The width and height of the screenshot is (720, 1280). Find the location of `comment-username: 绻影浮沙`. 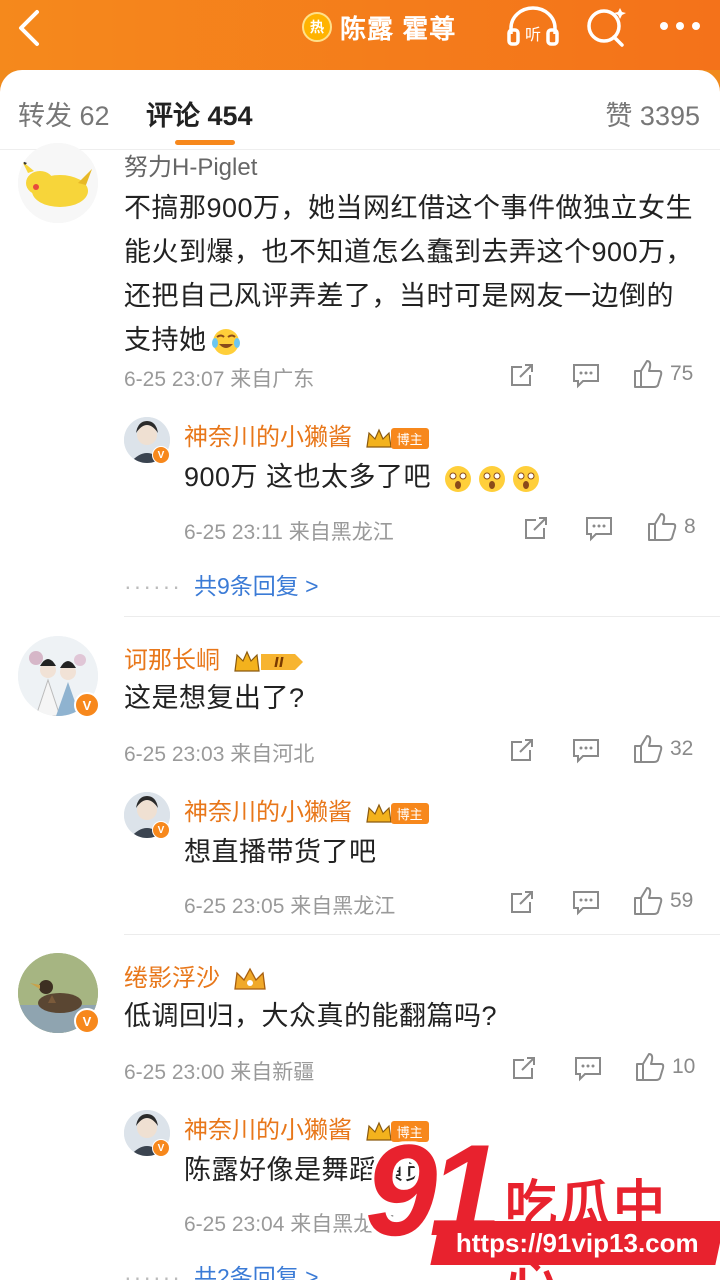

comment-username: 绻影浮沙 is located at coordinates (195, 975).